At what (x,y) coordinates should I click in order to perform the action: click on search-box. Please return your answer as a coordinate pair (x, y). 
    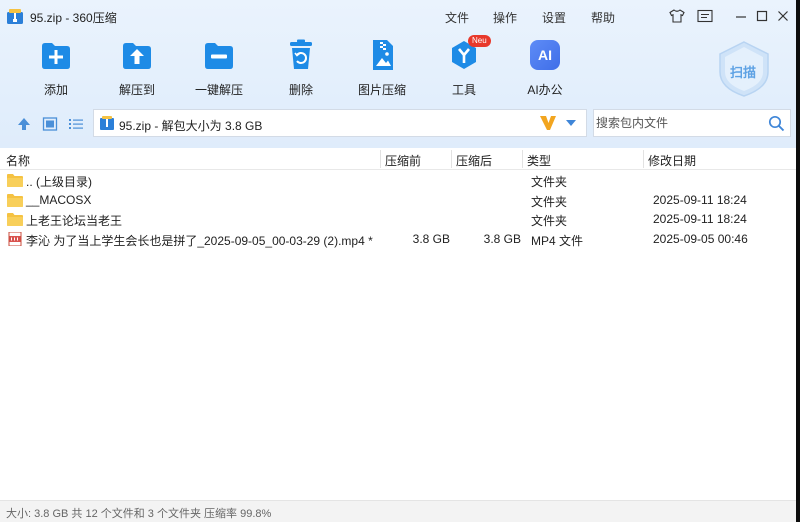
    Looking at the image, I should click on (692, 123).